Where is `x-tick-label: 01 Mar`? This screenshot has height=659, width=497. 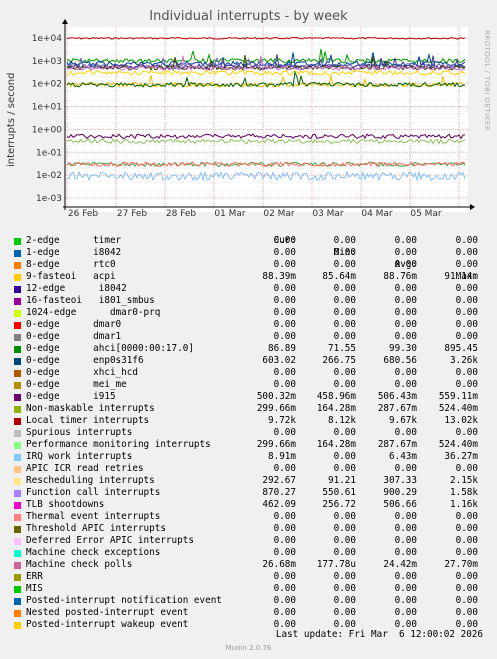 x-tick-label: 01 Mar is located at coordinates (230, 214).